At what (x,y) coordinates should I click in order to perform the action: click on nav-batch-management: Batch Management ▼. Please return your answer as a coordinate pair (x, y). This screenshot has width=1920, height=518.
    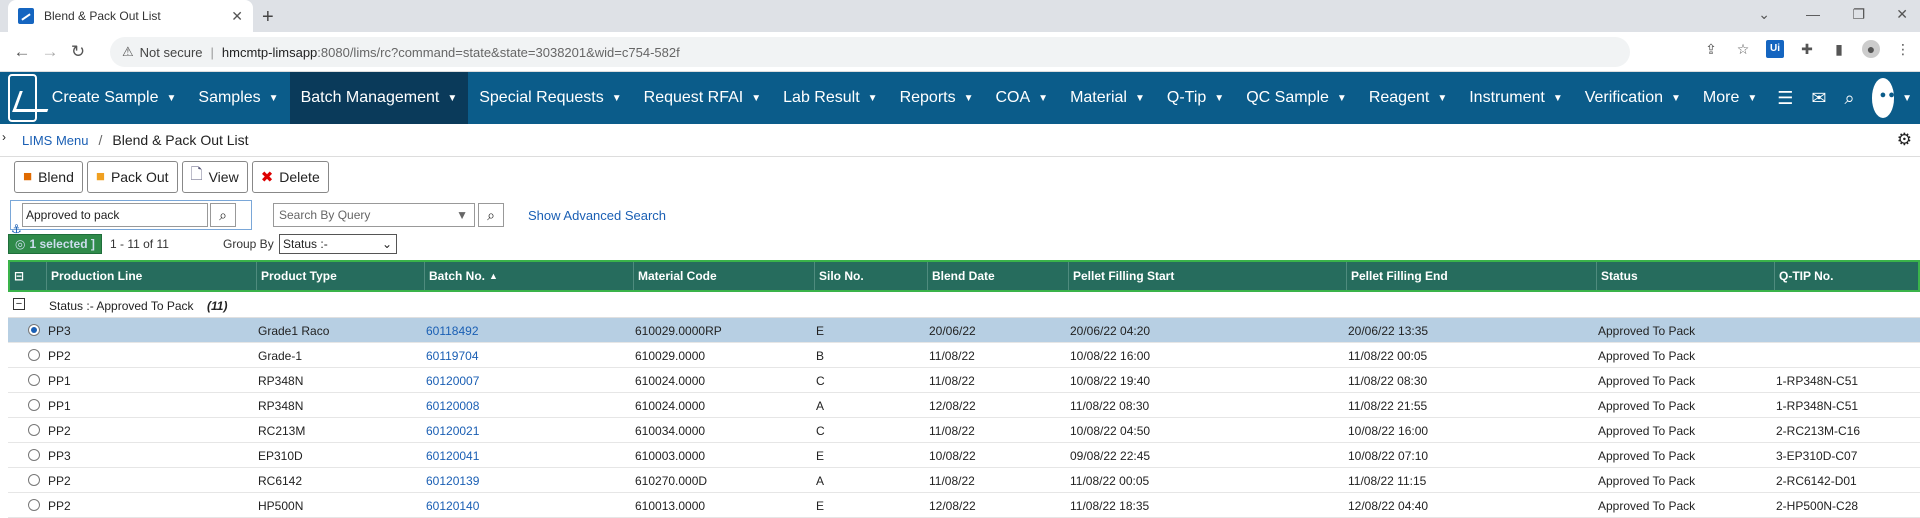
    Looking at the image, I should click on (379, 98).